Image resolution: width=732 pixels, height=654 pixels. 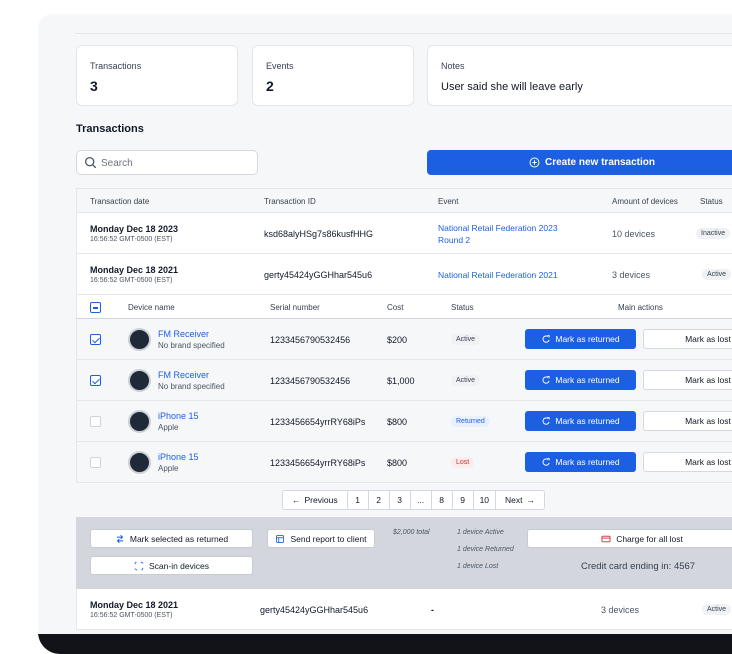 I want to click on section-title: Transactions, so click(x=110, y=129).